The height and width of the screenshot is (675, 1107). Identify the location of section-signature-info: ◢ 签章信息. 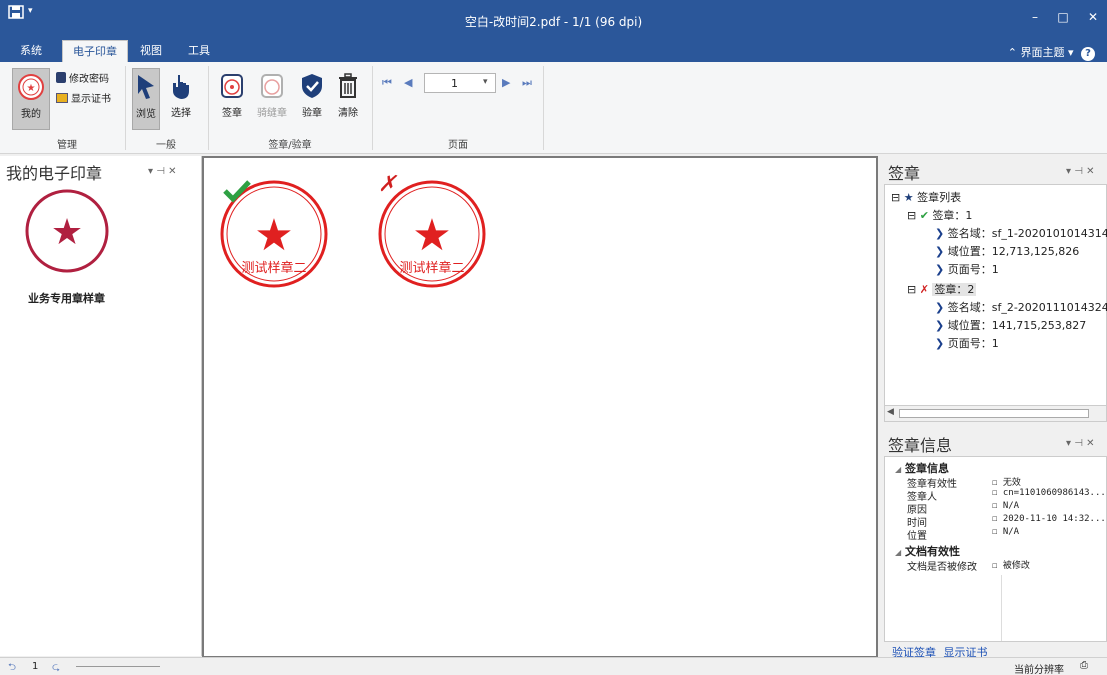
(922, 468).